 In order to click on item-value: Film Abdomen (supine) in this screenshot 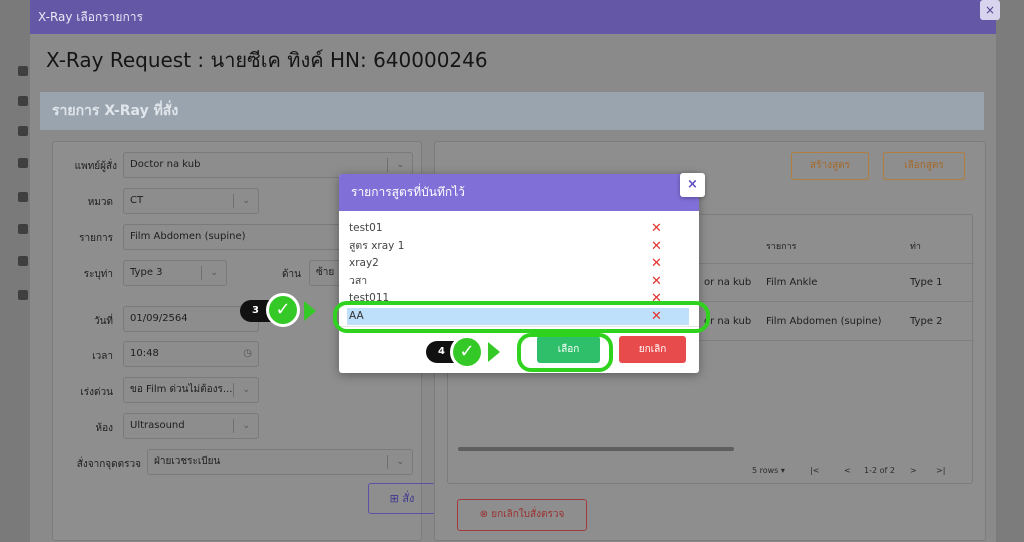, I will do `click(188, 236)`.